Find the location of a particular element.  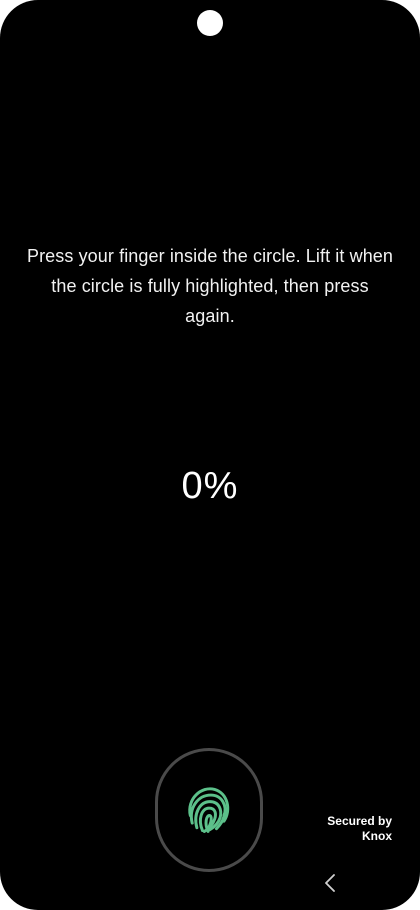

secured-by-knox-label: Secured by Knox is located at coordinates (359, 829).